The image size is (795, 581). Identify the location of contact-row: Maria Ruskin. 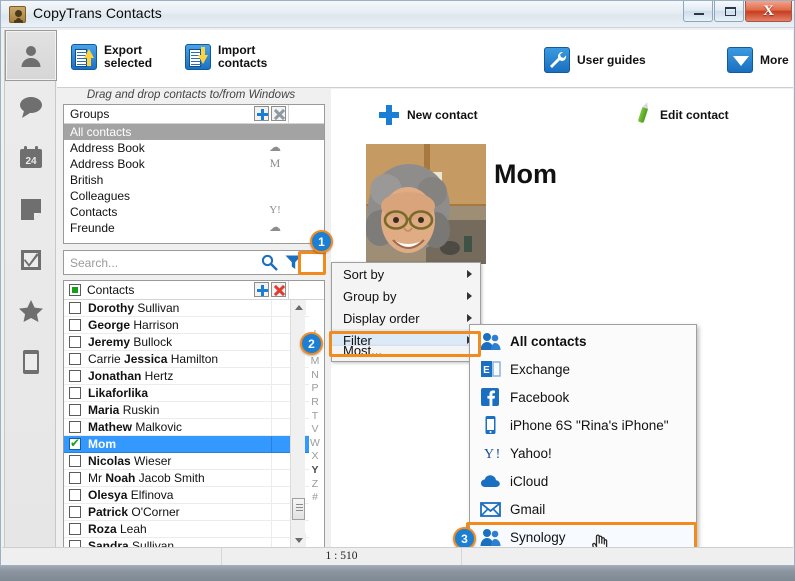
(186, 410).